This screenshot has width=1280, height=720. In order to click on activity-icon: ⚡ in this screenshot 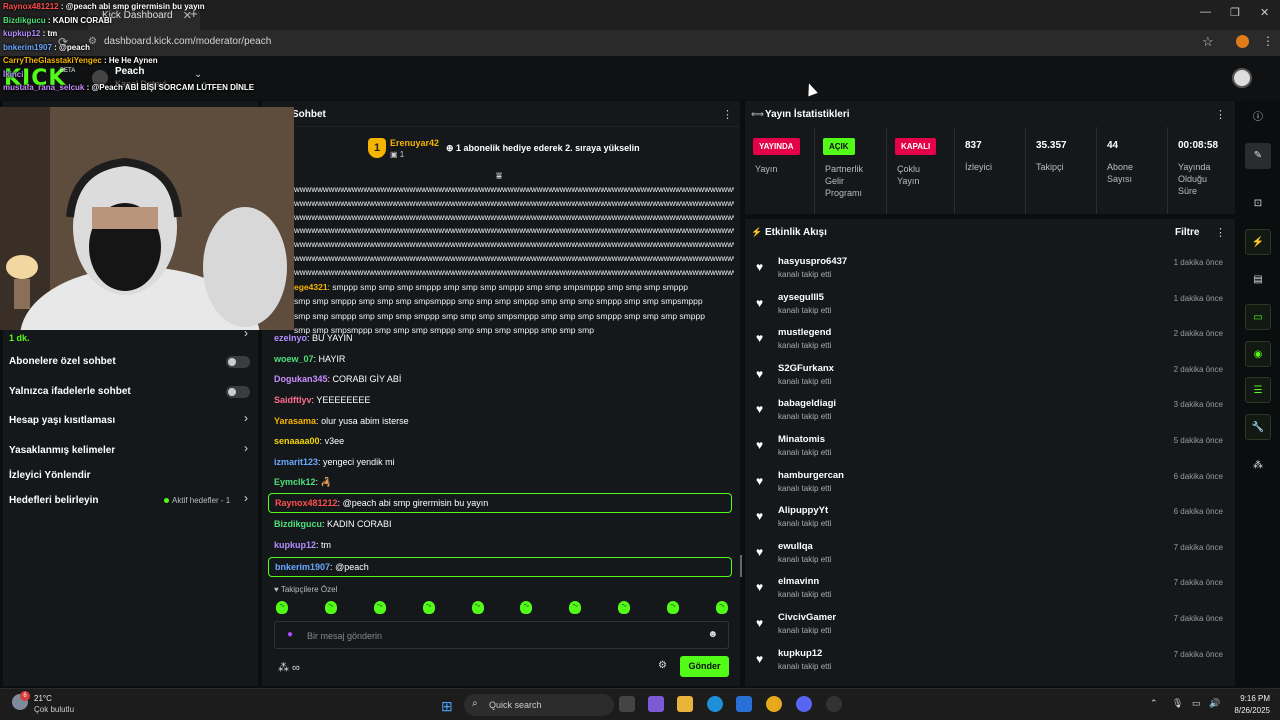, I will do `click(1258, 242)`.